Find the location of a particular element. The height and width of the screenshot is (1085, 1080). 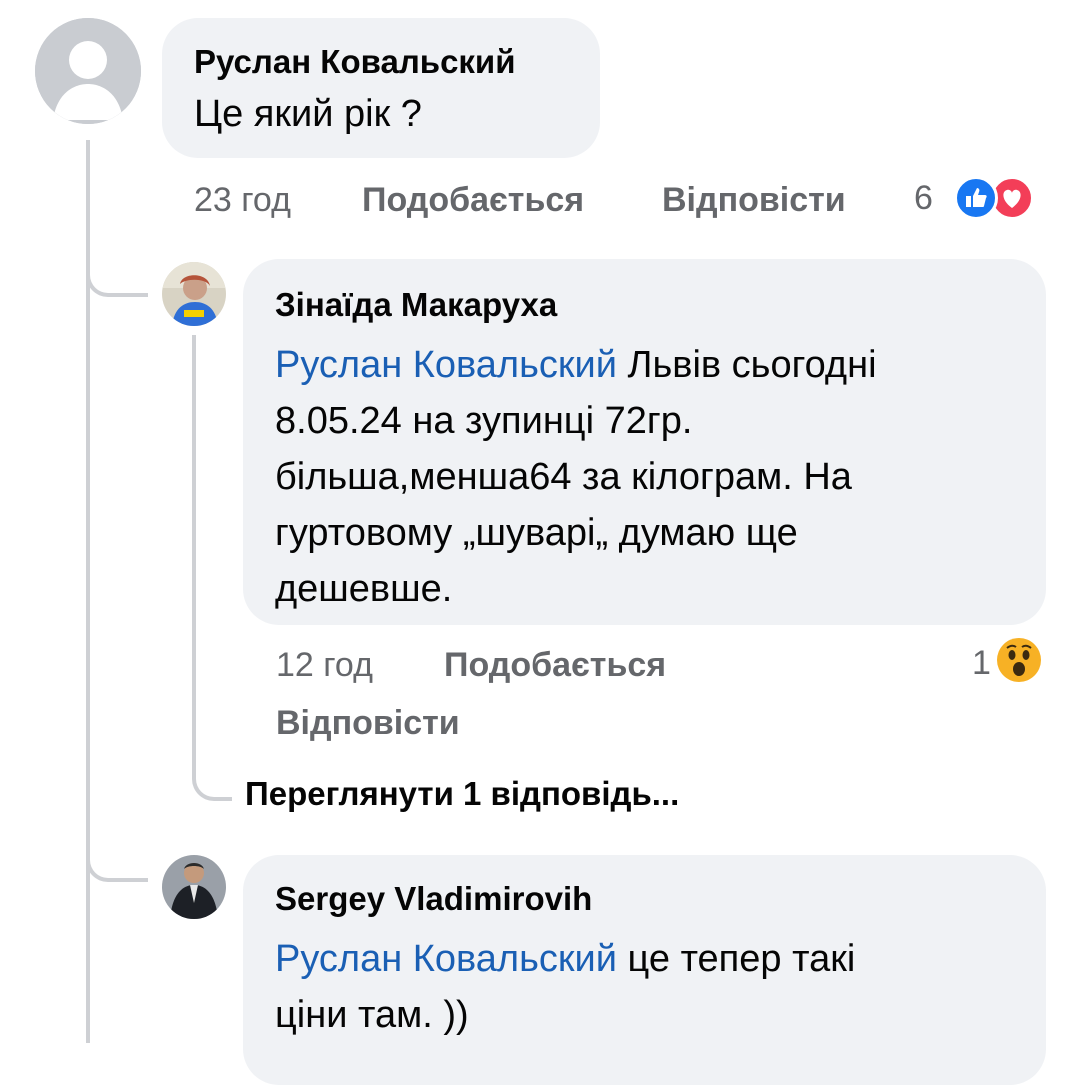

thread-connector-reply2 is located at coordinates (117, 861).